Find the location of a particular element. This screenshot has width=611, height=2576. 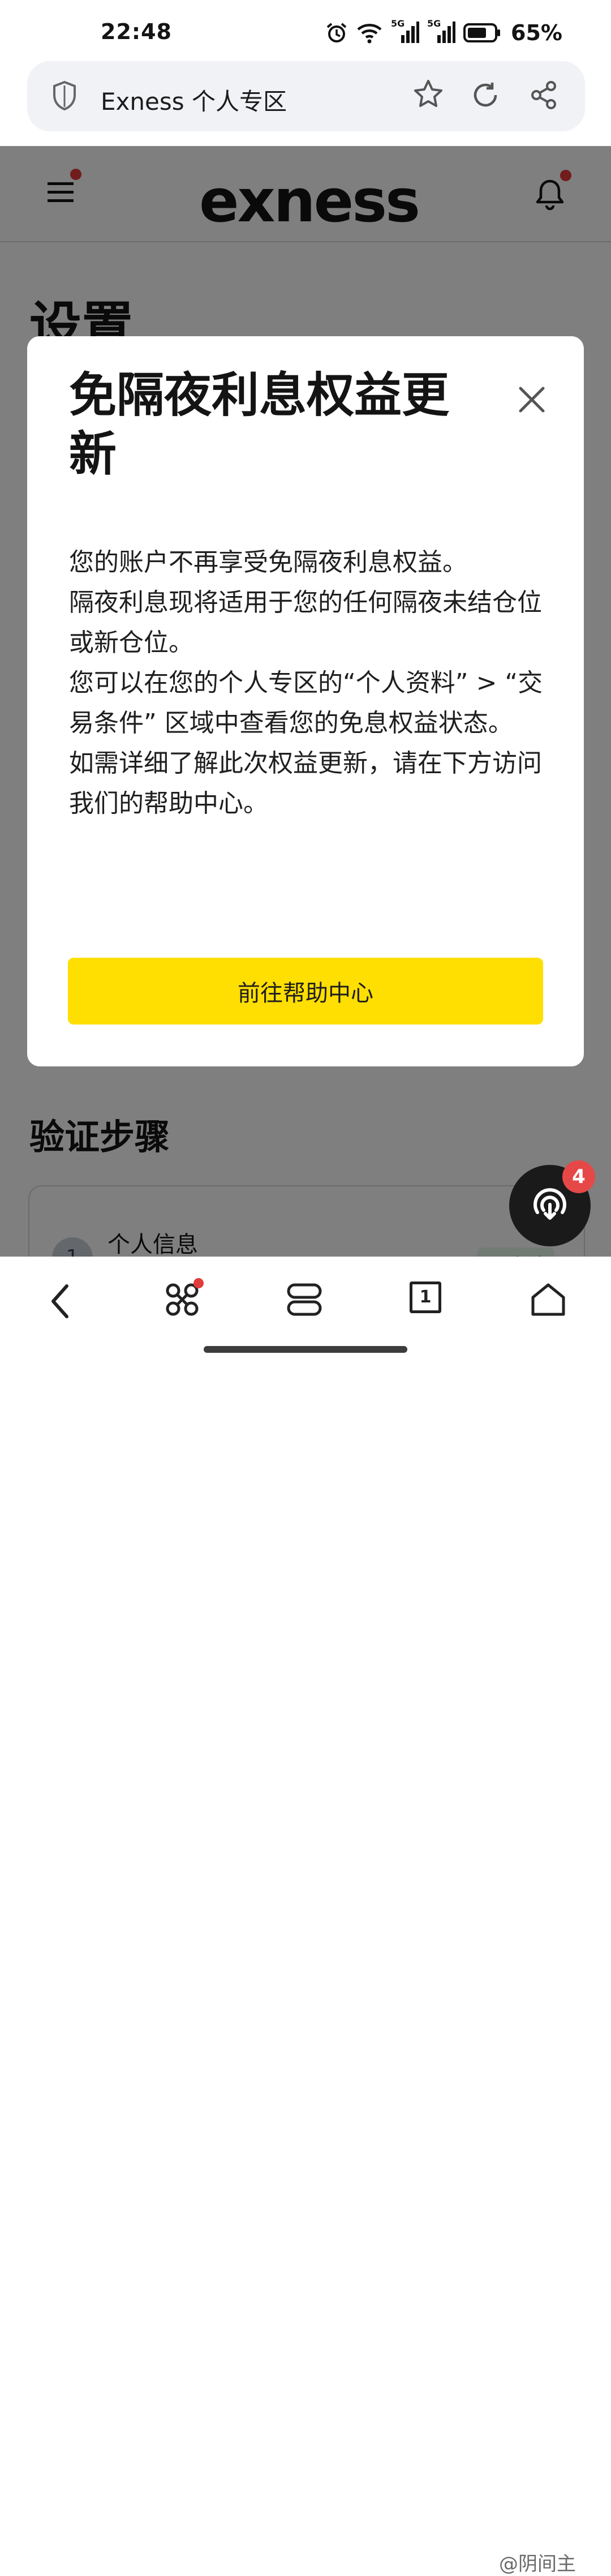

home-indicator is located at coordinates (305, 1349).